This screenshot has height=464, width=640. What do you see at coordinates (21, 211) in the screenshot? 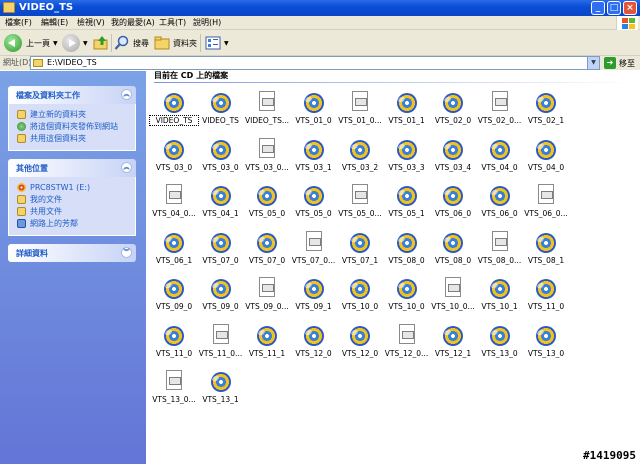
I see `shared-folder-icon` at bounding box center [21, 211].